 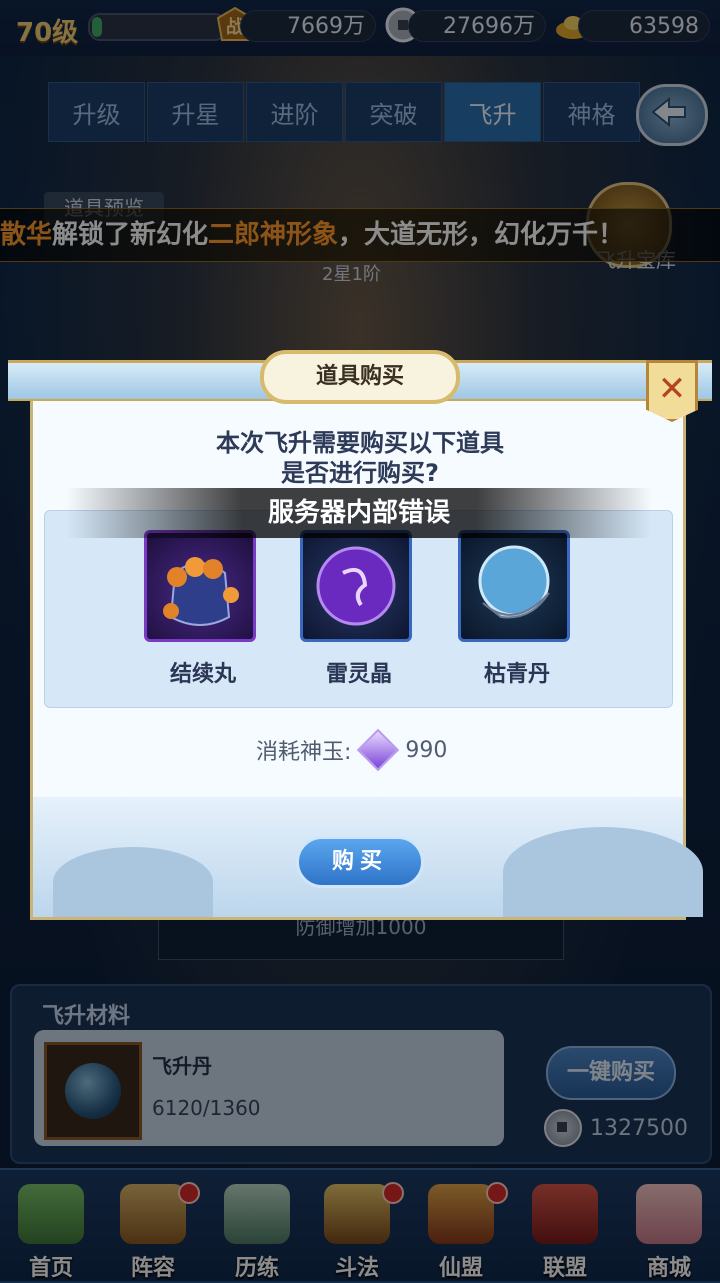 I want to click on prompt-line-1: 本次飞升需要购买以下道具, so click(x=360, y=443).